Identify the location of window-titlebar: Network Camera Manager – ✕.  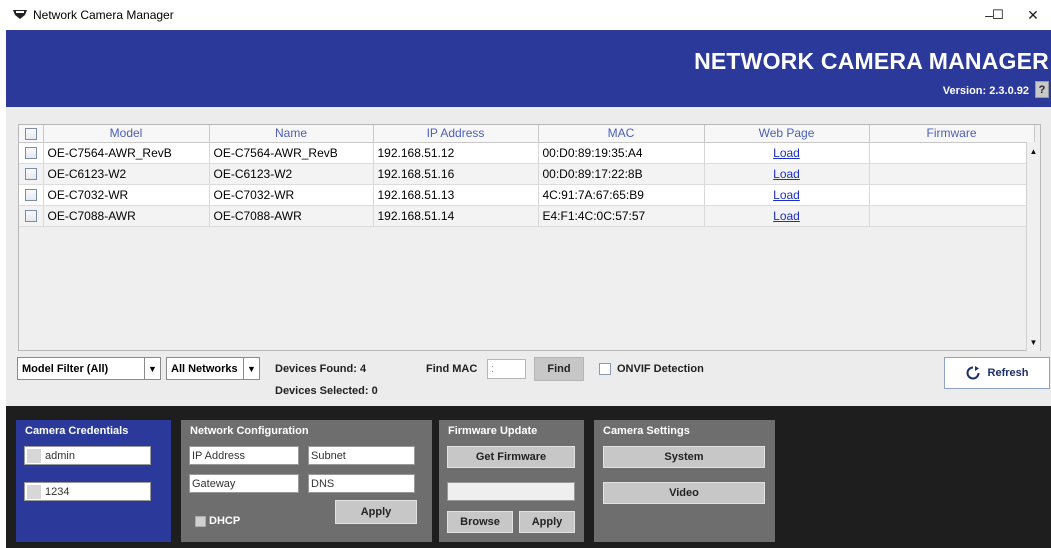
(525, 15).